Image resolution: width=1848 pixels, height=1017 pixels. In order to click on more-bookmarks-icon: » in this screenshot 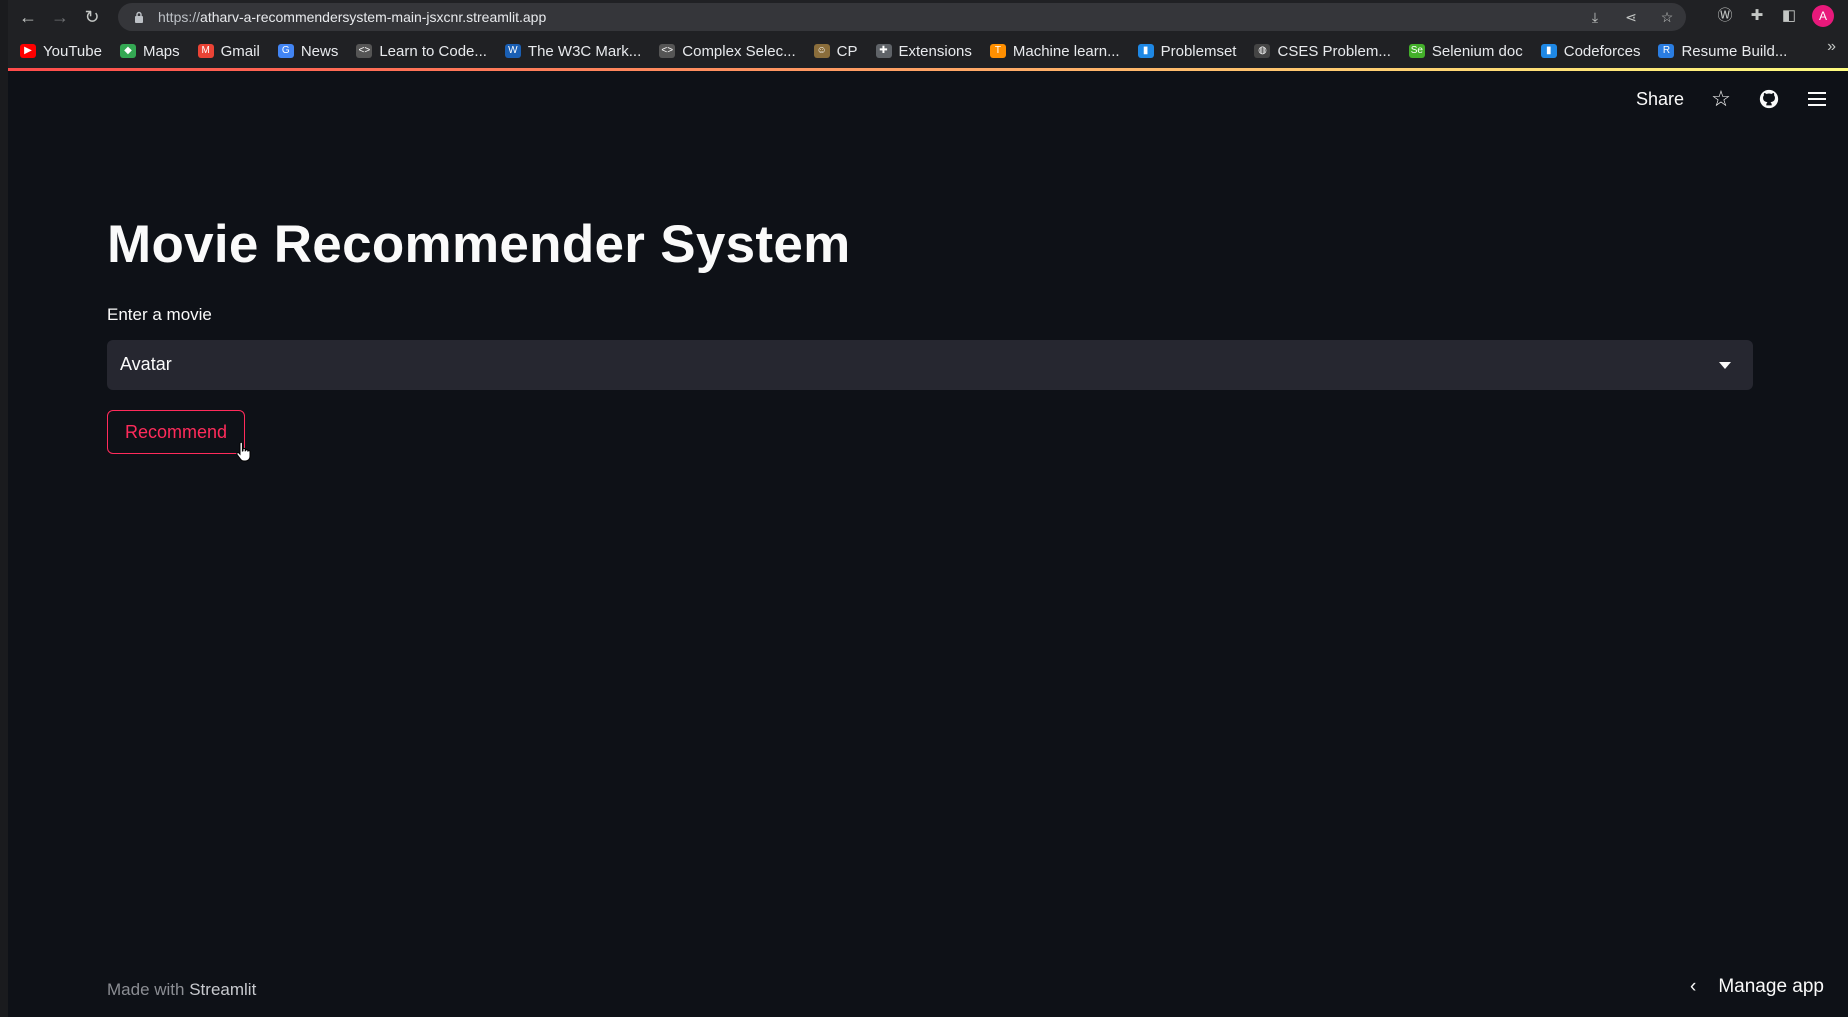, I will do `click(1831, 47)`.